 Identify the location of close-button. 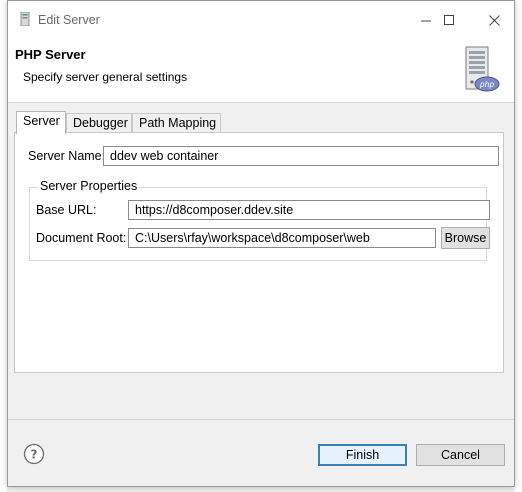
(494, 20).